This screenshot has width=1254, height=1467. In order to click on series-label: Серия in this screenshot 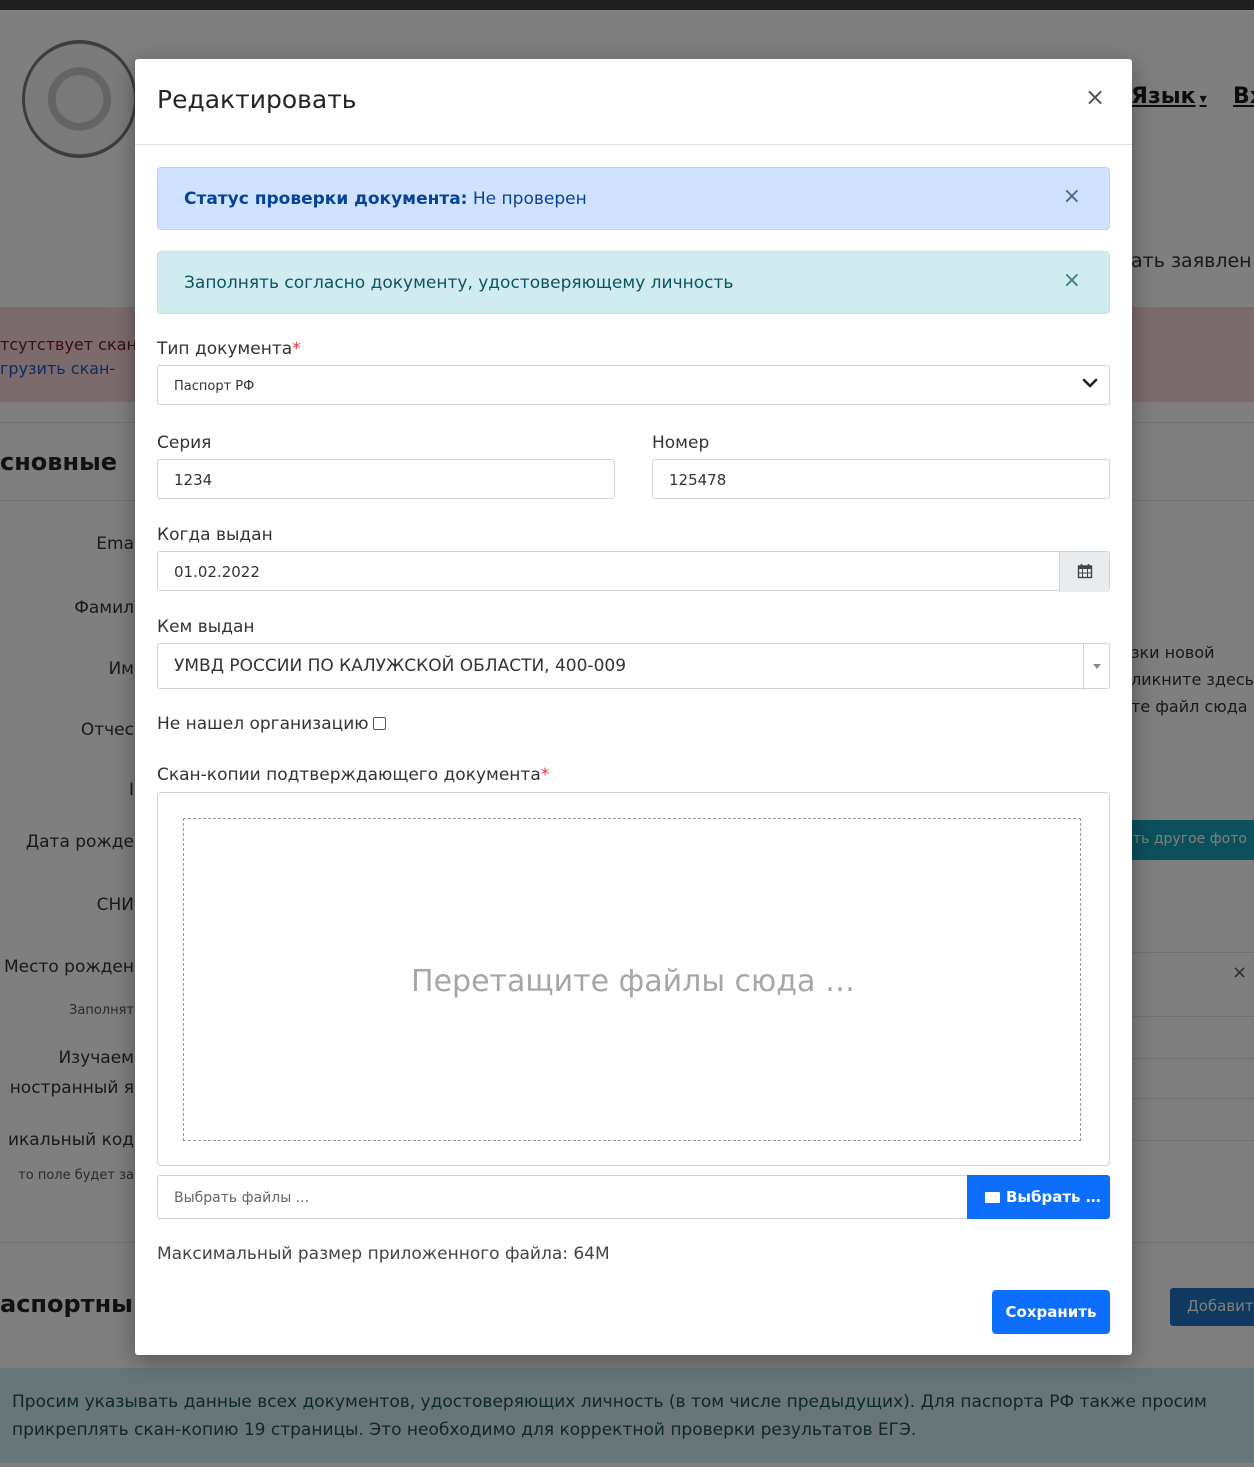, I will do `click(184, 443)`.